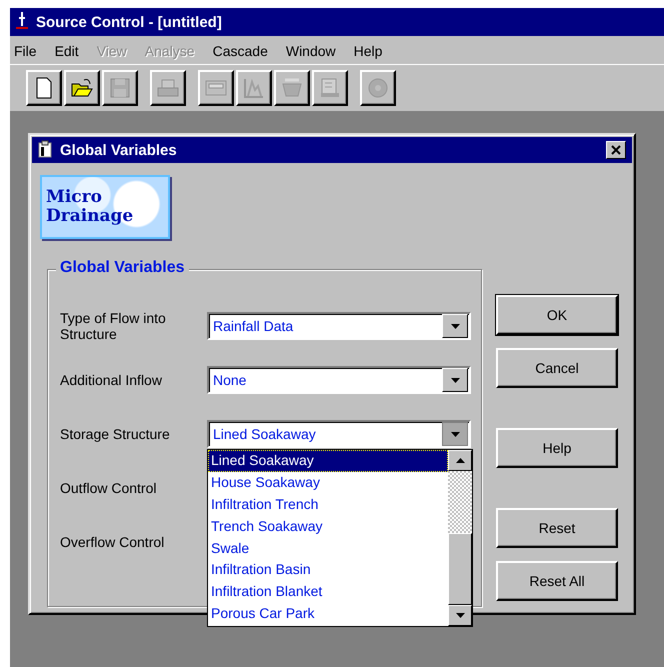 Image resolution: width=664 pixels, height=667 pixels. I want to click on list-option: Swale, so click(328, 549).